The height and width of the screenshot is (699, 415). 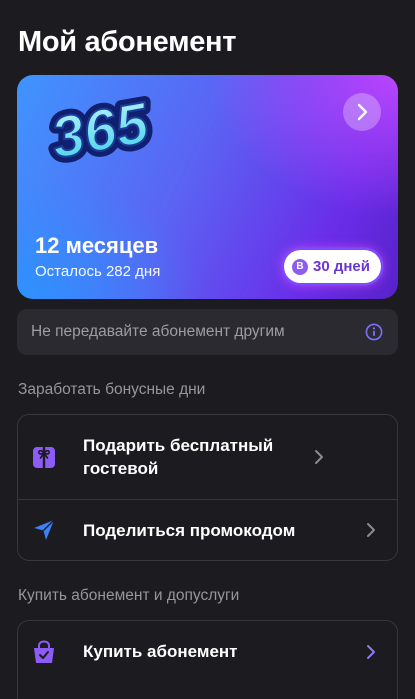 I want to click on bonus-days-label: 30 дней, so click(x=341, y=266).